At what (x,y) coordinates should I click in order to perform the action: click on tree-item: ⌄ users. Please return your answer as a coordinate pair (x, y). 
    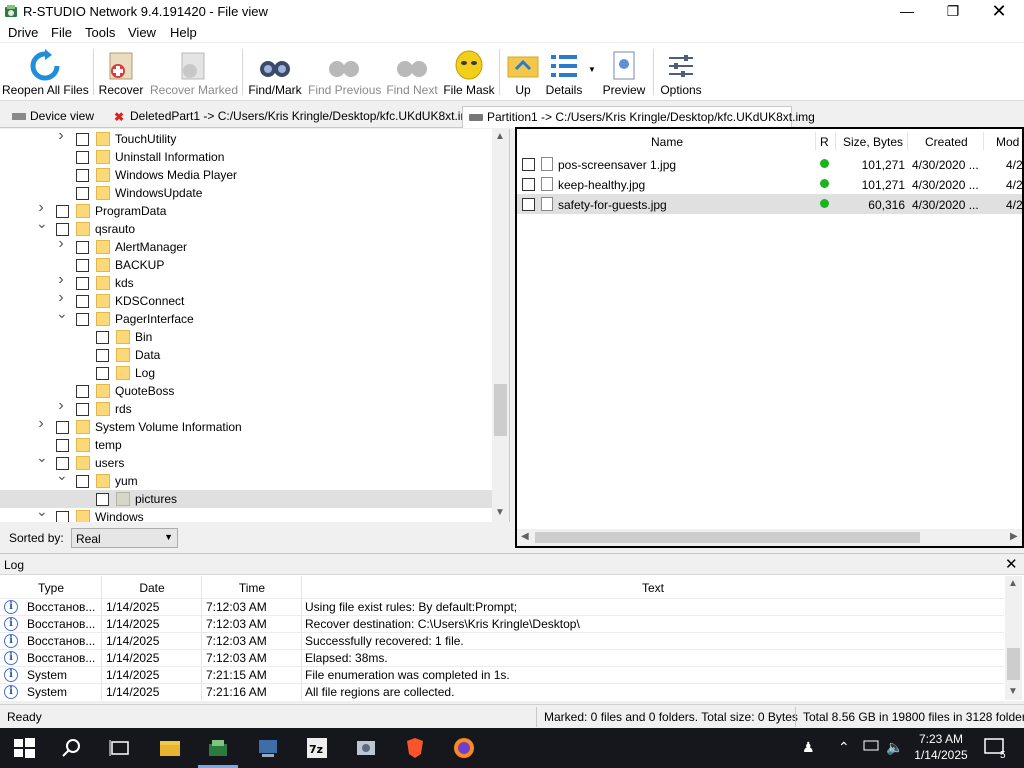
    Looking at the image, I should click on (246, 461).